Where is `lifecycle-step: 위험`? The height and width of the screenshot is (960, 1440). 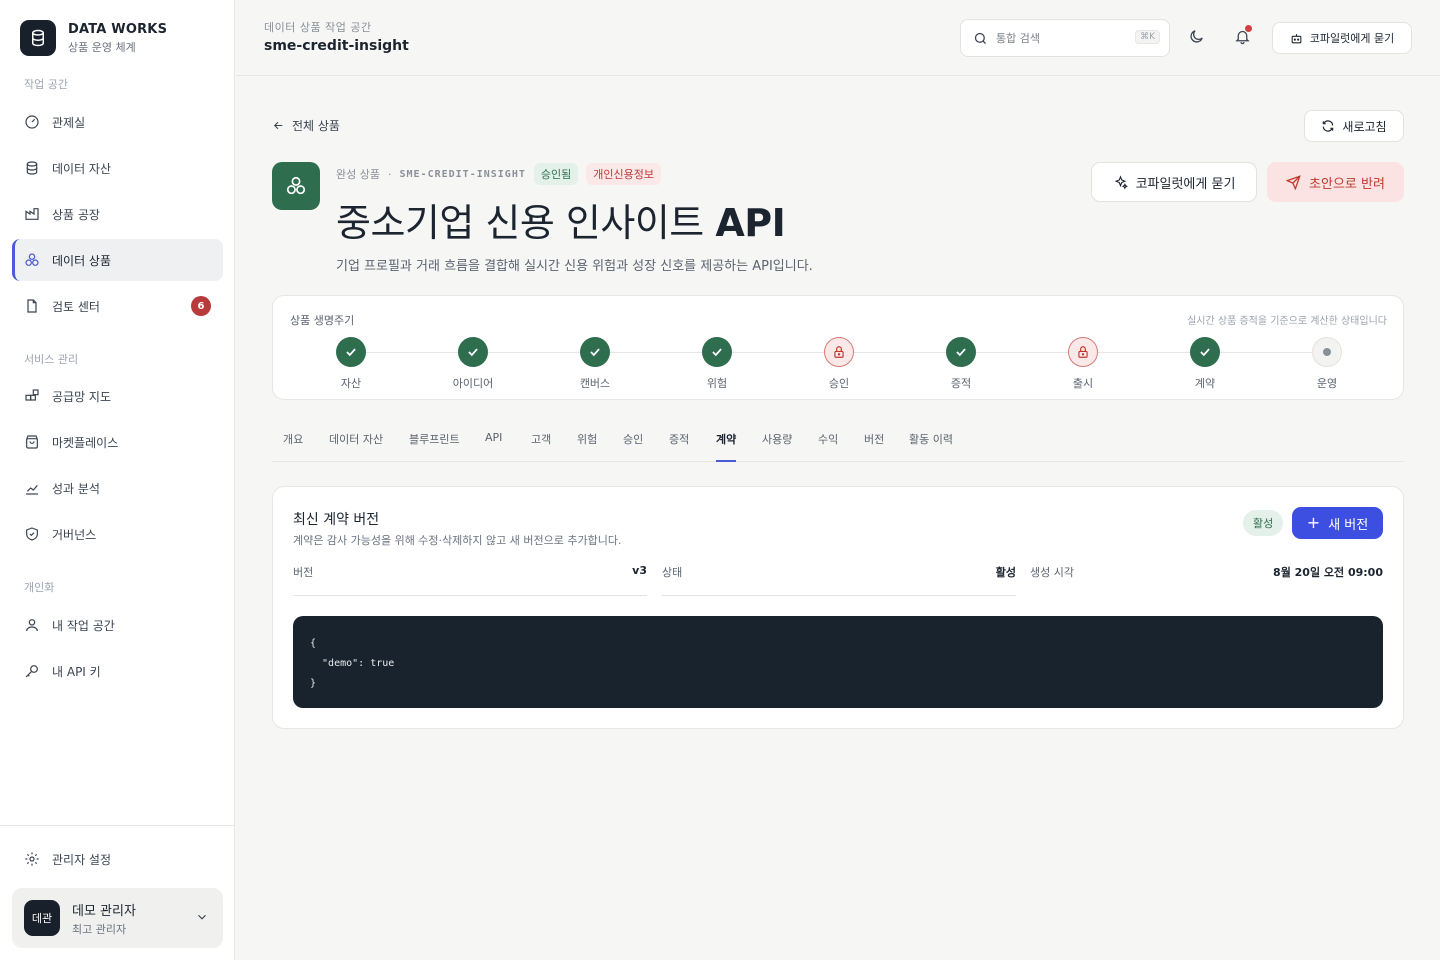 lifecycle-step: 위험 is located at coordinates (717, 364).